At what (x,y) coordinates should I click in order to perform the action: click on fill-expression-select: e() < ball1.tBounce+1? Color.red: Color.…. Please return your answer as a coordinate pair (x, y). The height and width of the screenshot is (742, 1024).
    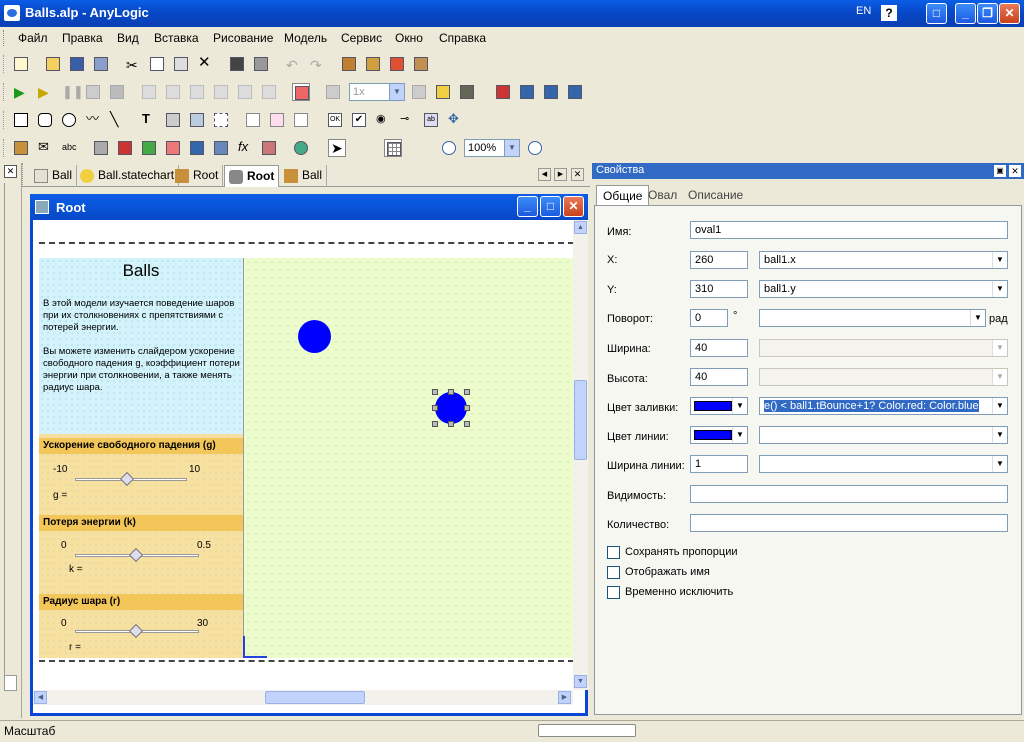
    Looking at the image, I should click on (883, 406).